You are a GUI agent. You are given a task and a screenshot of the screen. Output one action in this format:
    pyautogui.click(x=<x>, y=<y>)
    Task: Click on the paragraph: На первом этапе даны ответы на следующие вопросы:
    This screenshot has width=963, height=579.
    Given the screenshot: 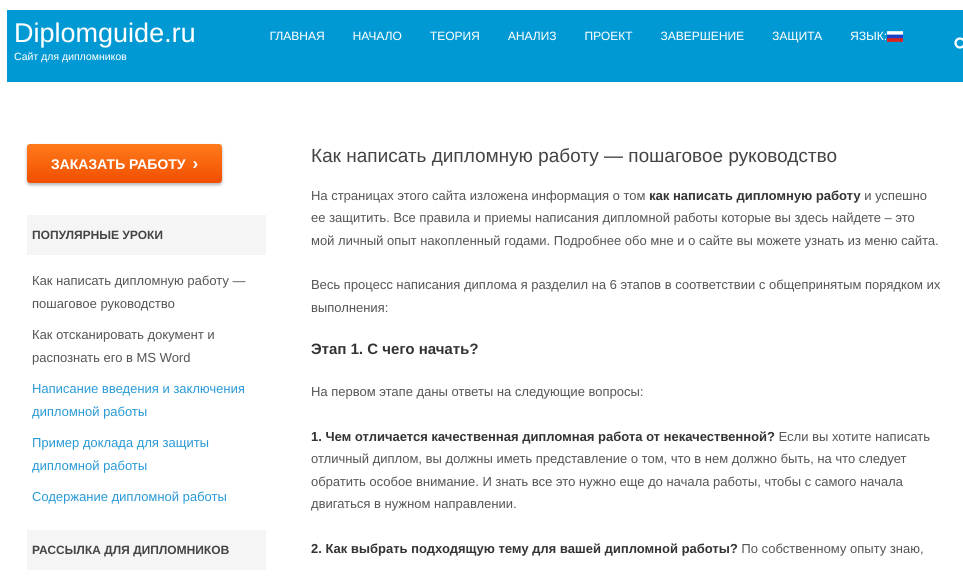 What is the action you would take?
    pyautogui.click(x=477, y=392)
    